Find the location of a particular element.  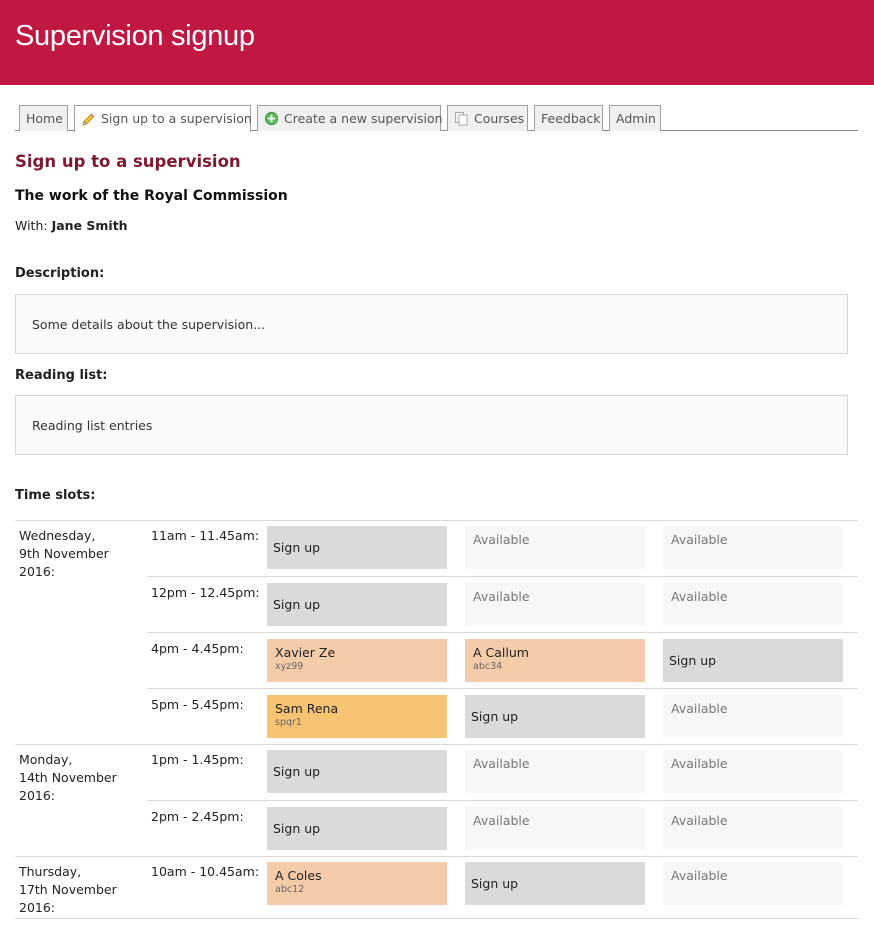

with-label: With: is located at coordinates (31, 225).